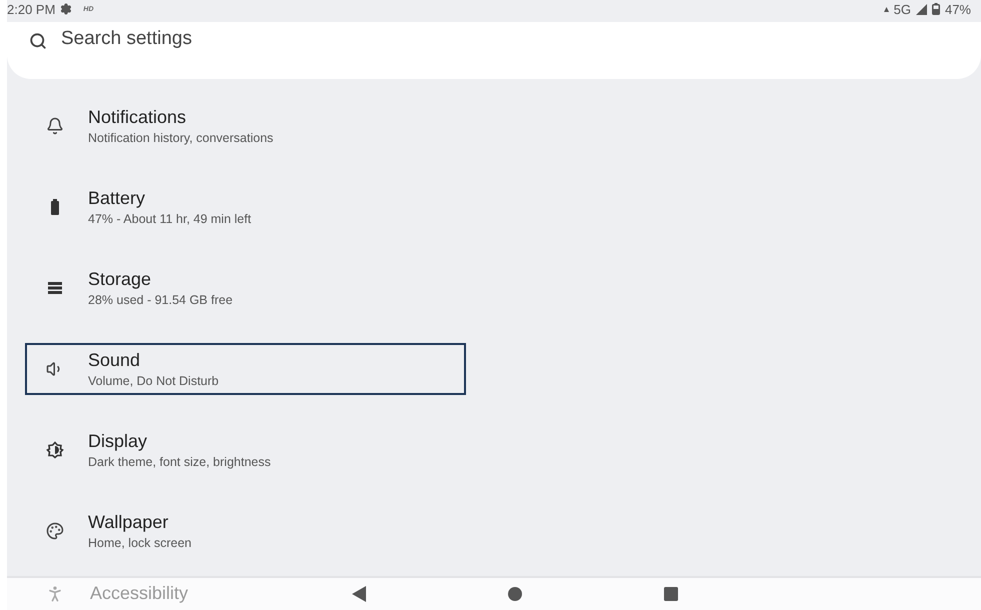  I want to click on back-button, so click(359, 594).